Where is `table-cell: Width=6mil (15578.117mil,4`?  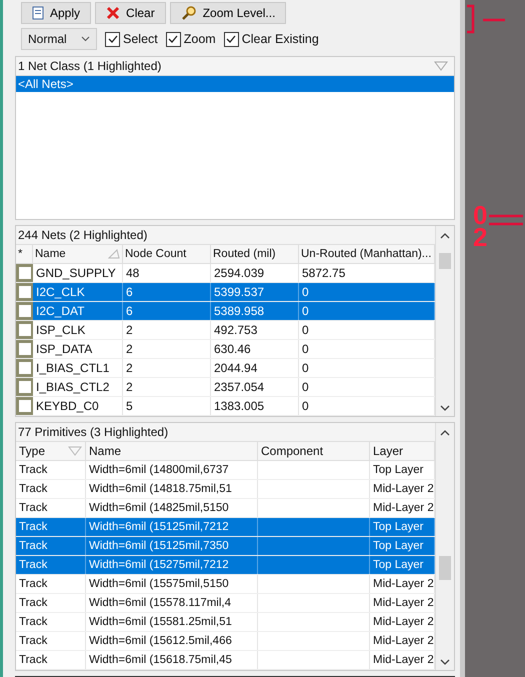
table-cell: Width=6mil (15578.117mil,4 is located at coordinates (160, 603).